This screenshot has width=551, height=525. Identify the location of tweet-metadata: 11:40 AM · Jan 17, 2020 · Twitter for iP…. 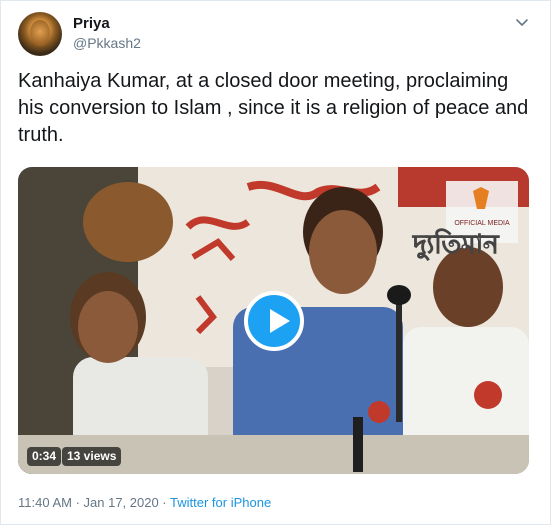
(144, 502).